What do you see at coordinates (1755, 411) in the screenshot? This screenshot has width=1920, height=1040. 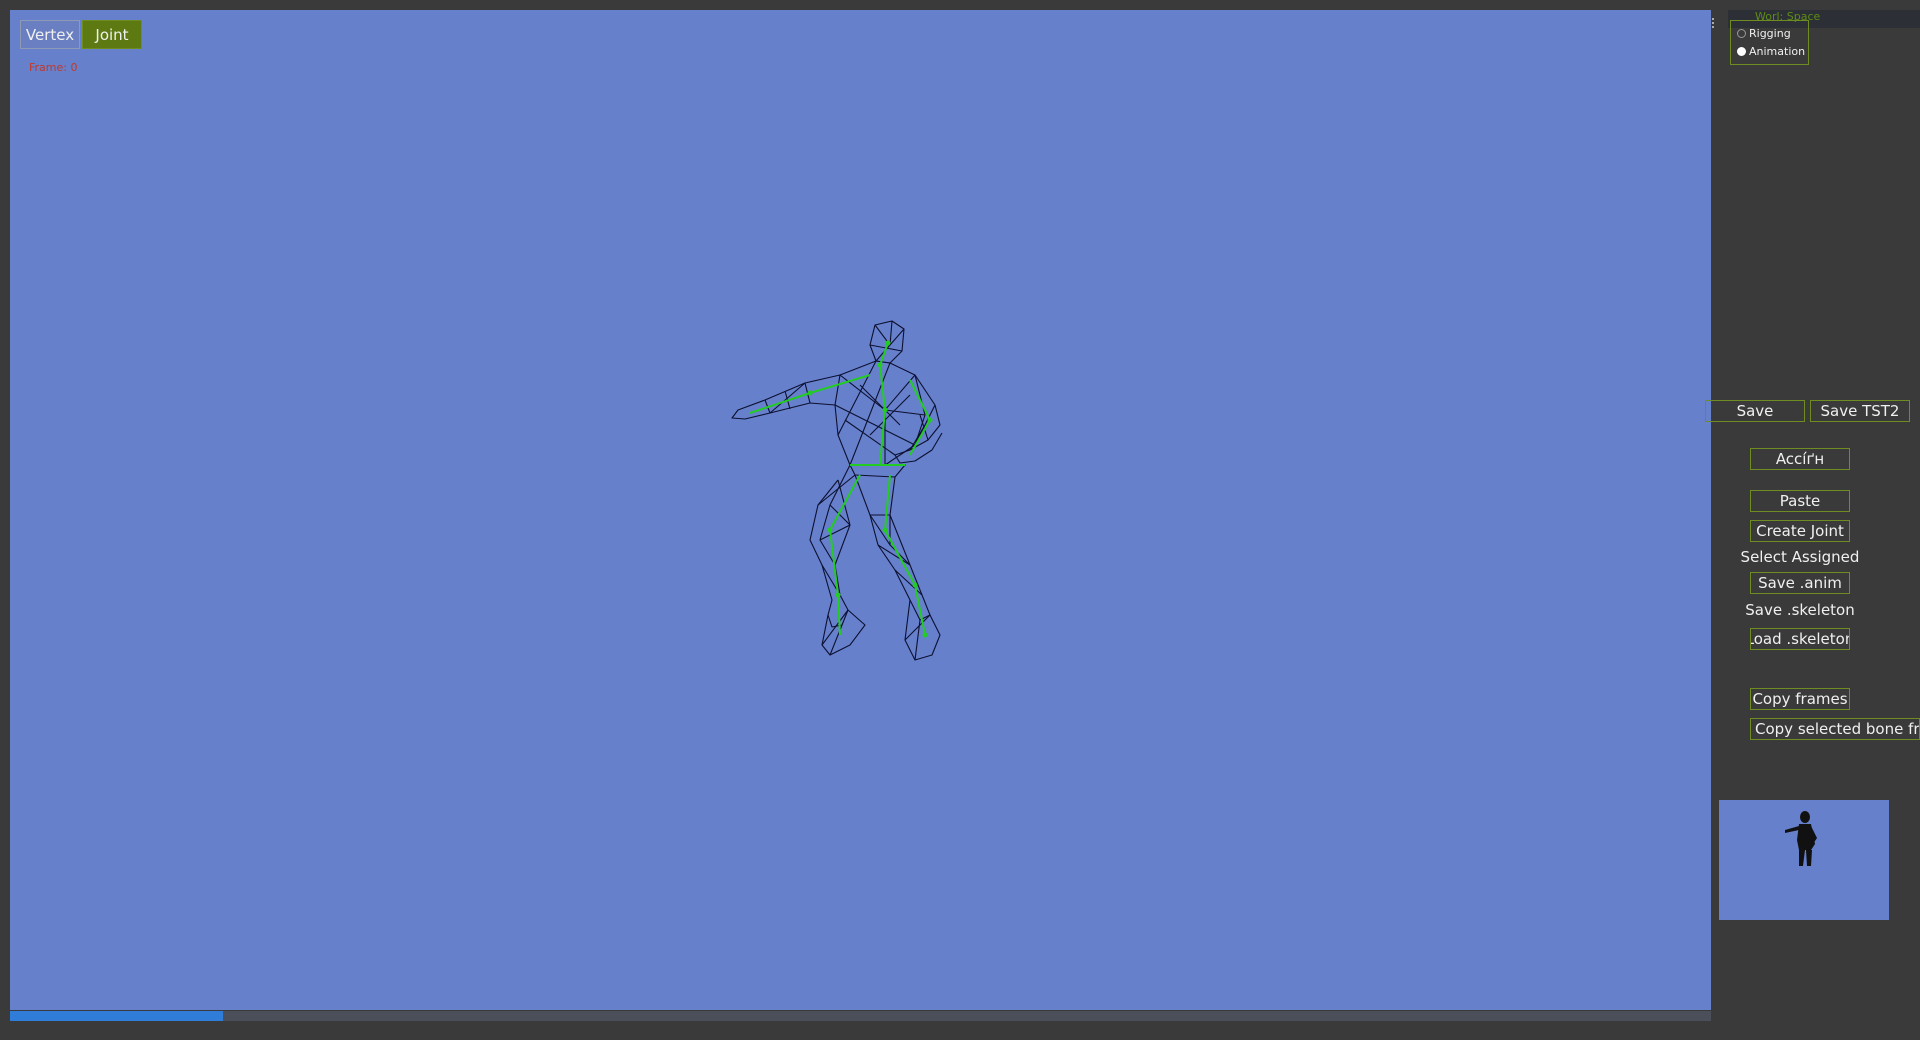 I see `save-button: Save` at bounding box center [1755, 411].